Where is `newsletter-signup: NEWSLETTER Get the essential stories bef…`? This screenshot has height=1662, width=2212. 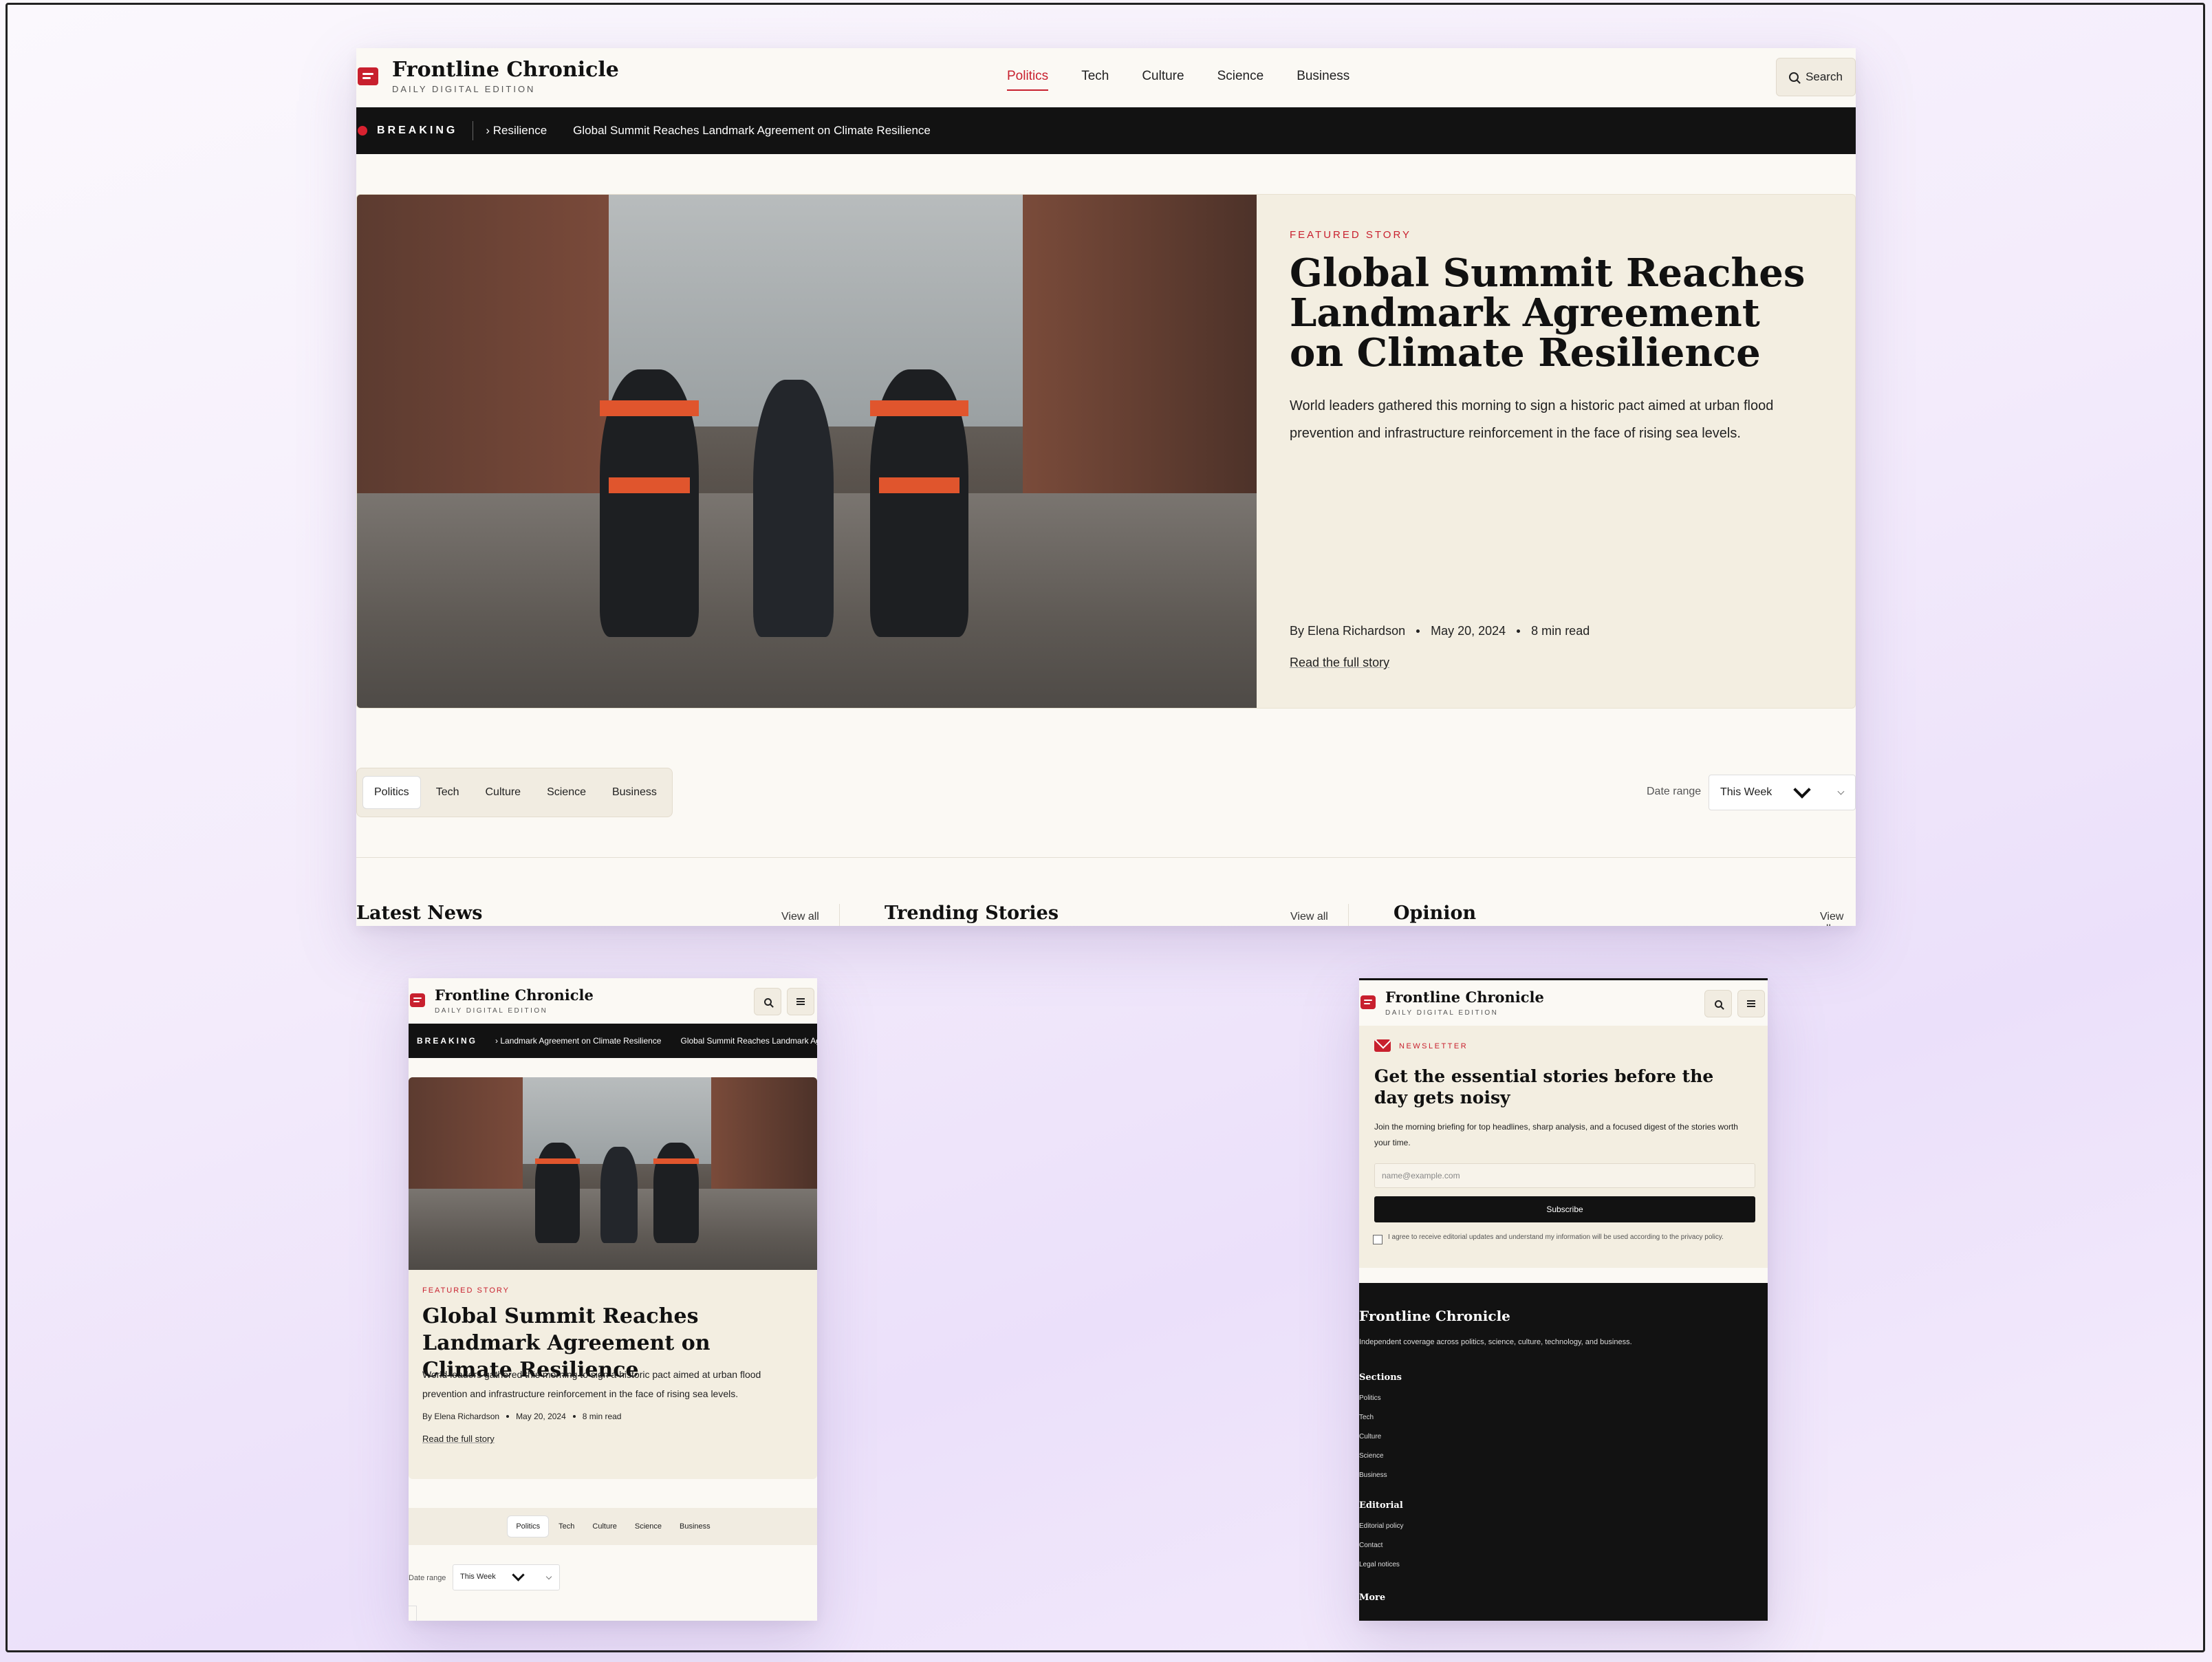
newsletter-signup: NEWSLETTER Get the essential stories bef… is located at coordinates (1563, 1147).